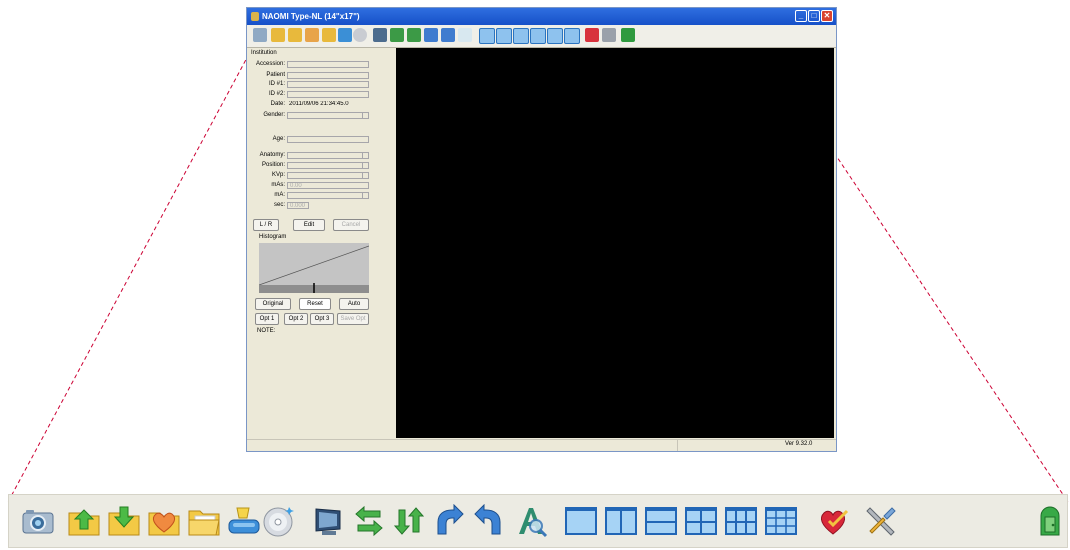  Describe the element at coordinates (315, 304) in the screenshot. I see `reset-button: Reset` at that location.